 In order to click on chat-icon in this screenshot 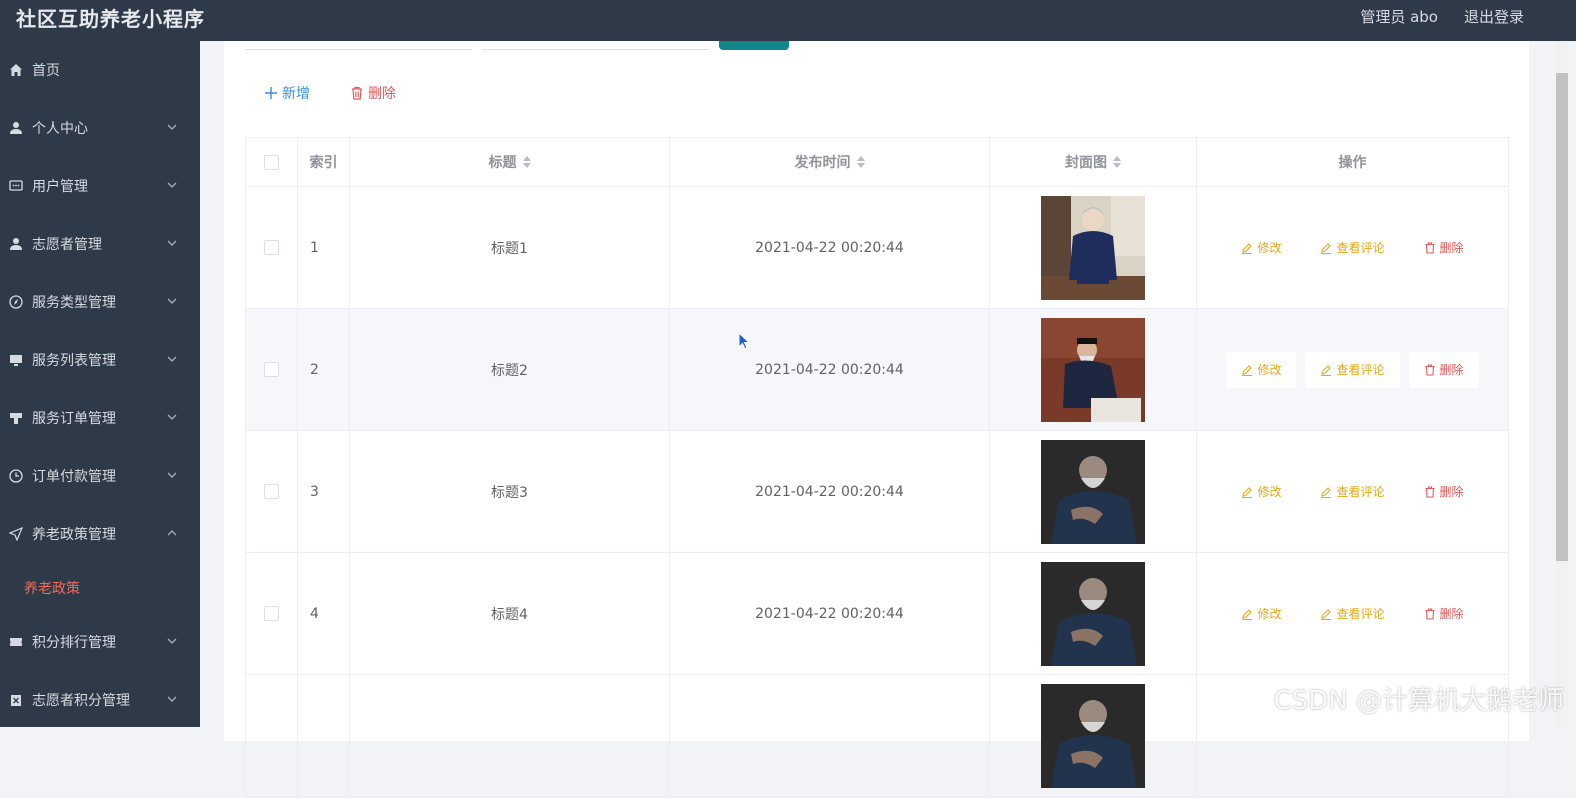, I will do `click(16, 186)`.